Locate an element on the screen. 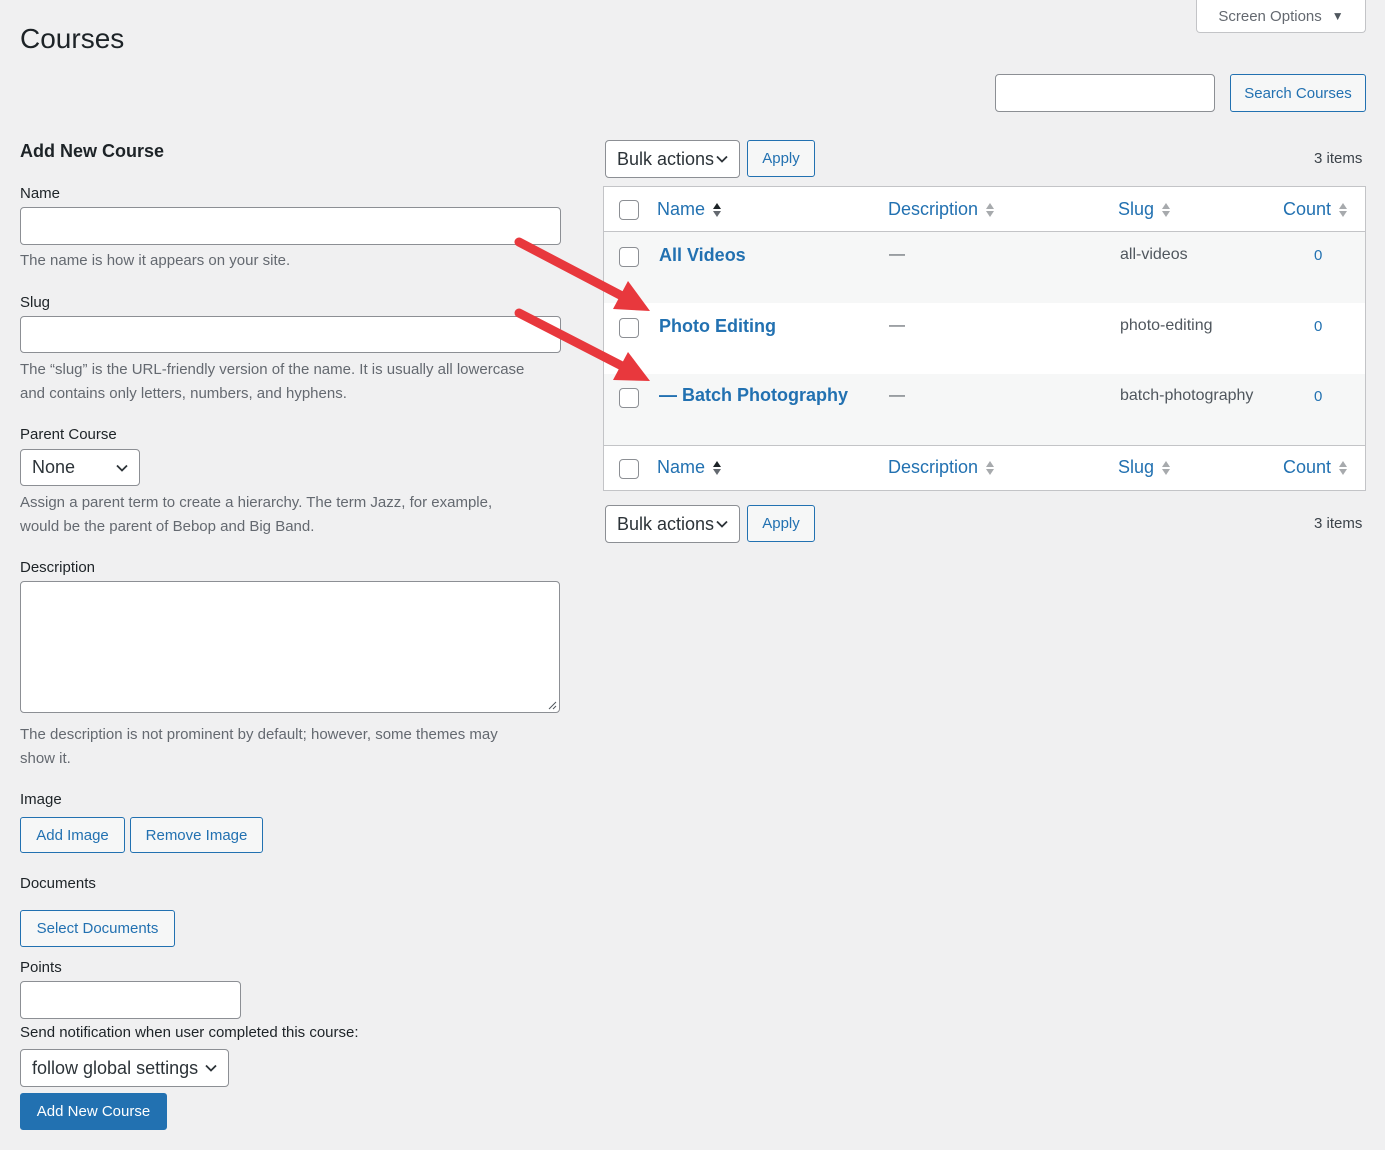  column-footer-description: Description is located at coordinates (942, 467).